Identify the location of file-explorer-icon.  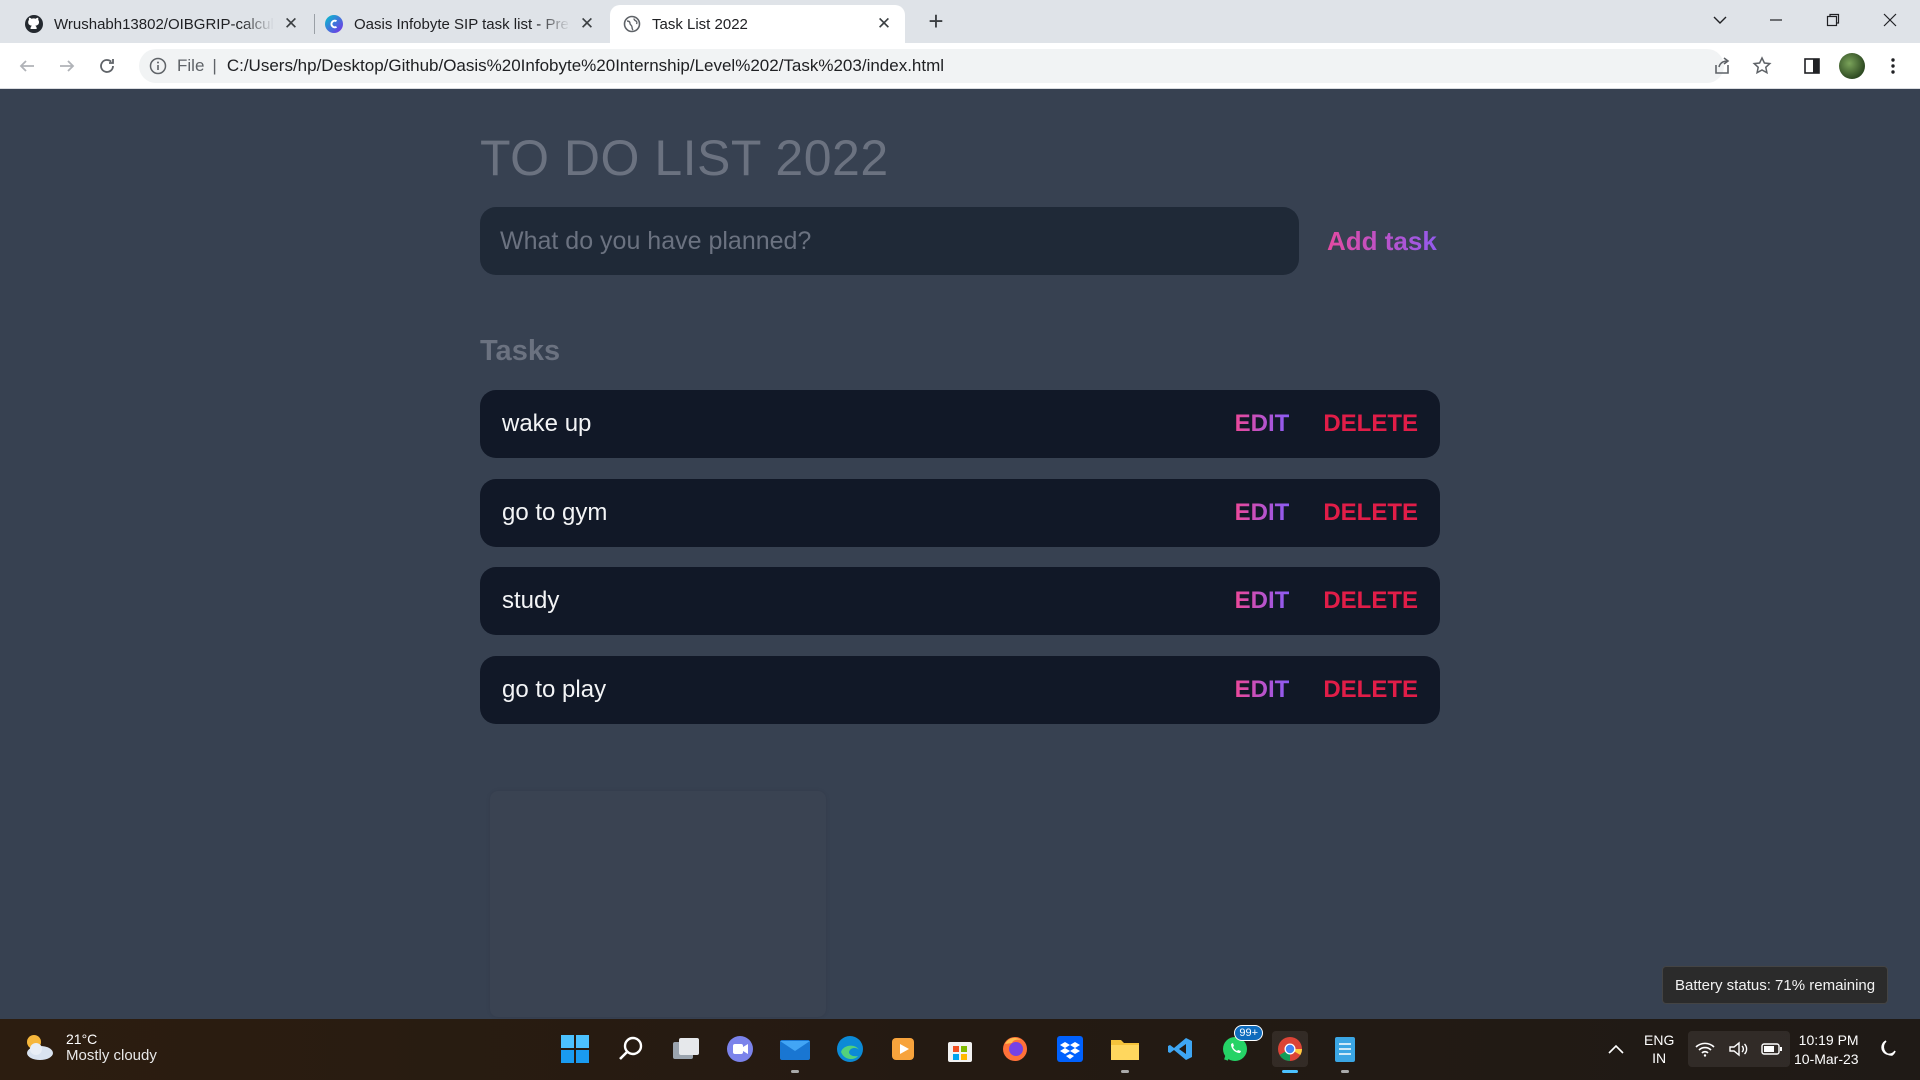
(1125, 1052).